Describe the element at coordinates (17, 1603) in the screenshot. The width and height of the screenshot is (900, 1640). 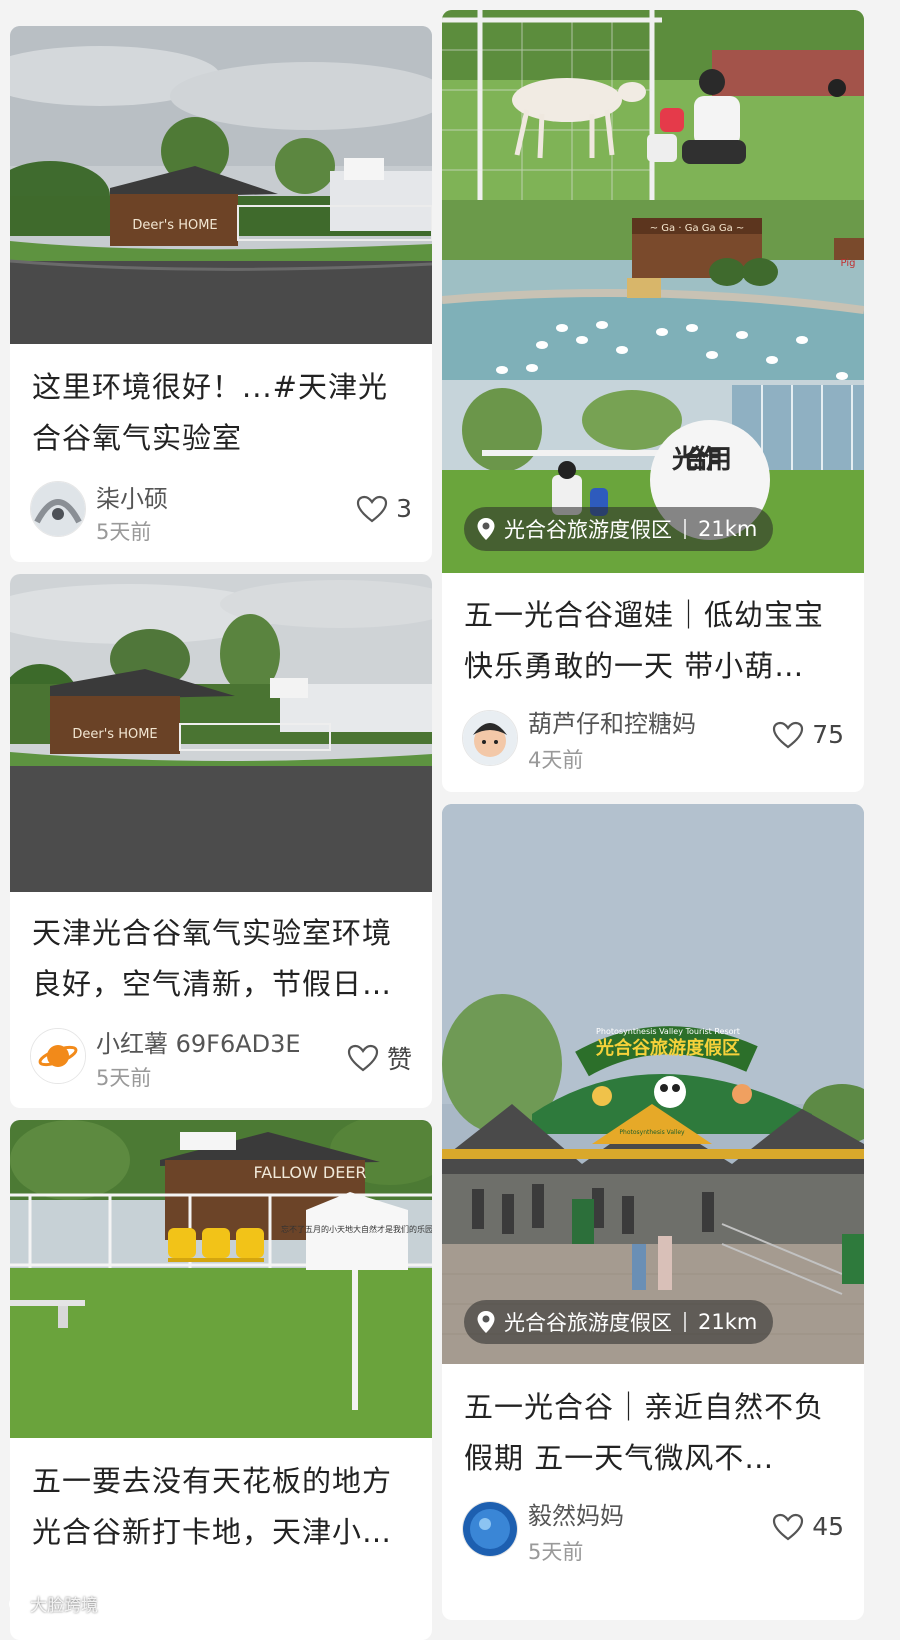
I see `watermark-logo-icon` at that location.